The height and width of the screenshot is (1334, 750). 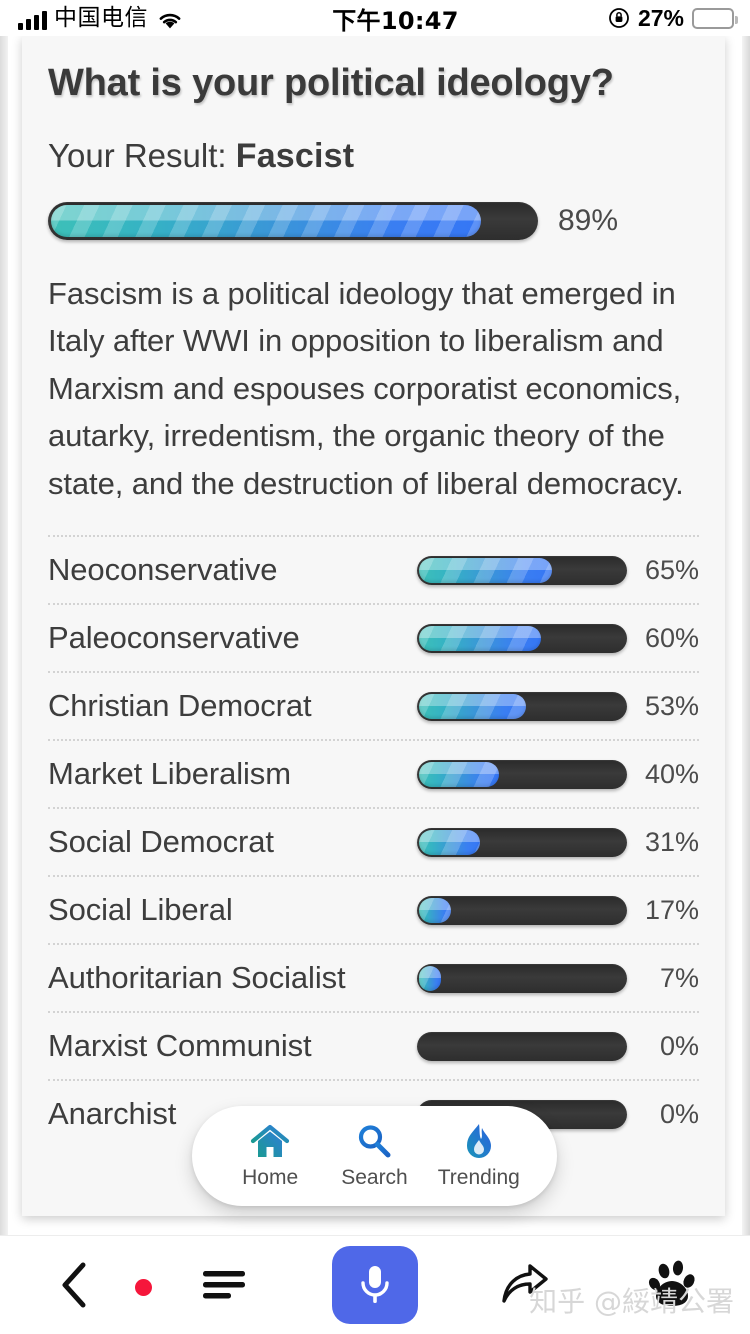 What do you see at coordinates (266, 221) in the screenshot?
I see `primary-progress-fill` at bounding box center [266, 221].